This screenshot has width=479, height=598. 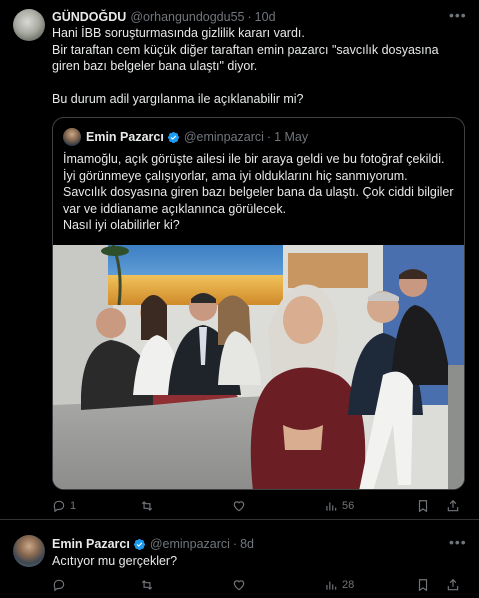 What do you see at coordinates (223, 137) in the screenshot?
I see `quote-author-handle: @eminpazarci` at bounding box center [223, 137].